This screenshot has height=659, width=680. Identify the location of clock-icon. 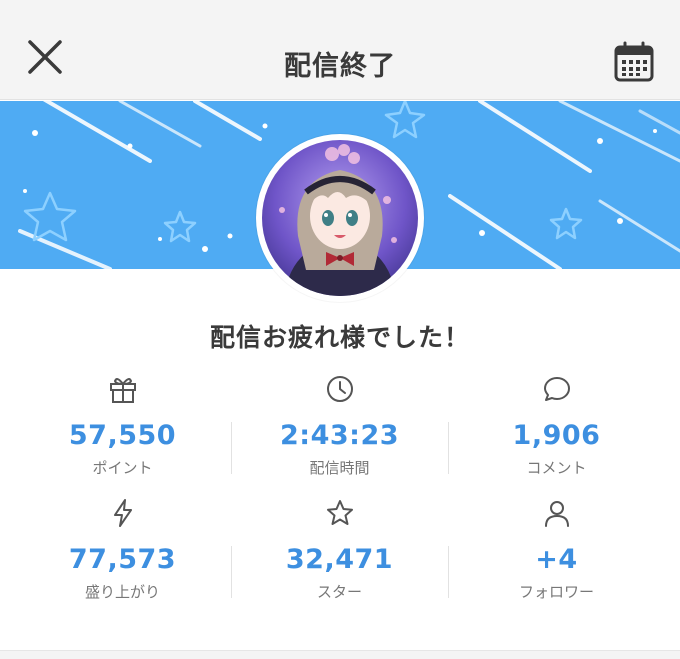
(339, 389).